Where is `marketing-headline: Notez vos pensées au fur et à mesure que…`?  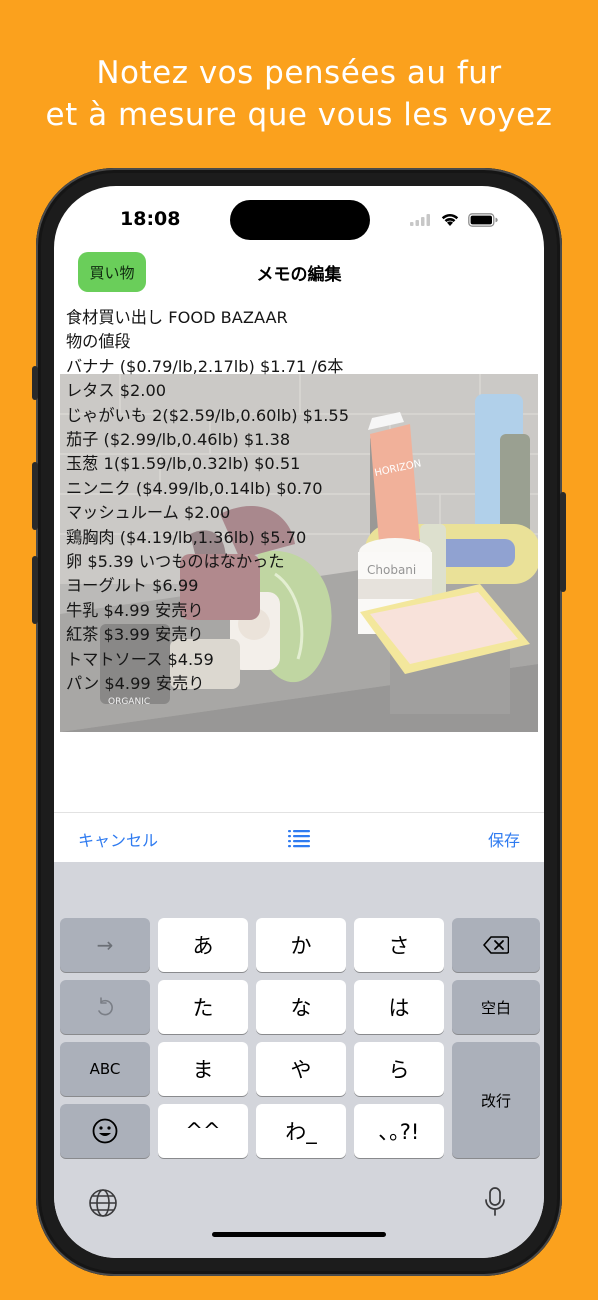
marketing-headline: Notez vos pensées au fur et à mesure que… is located at coordinates (299, 94).